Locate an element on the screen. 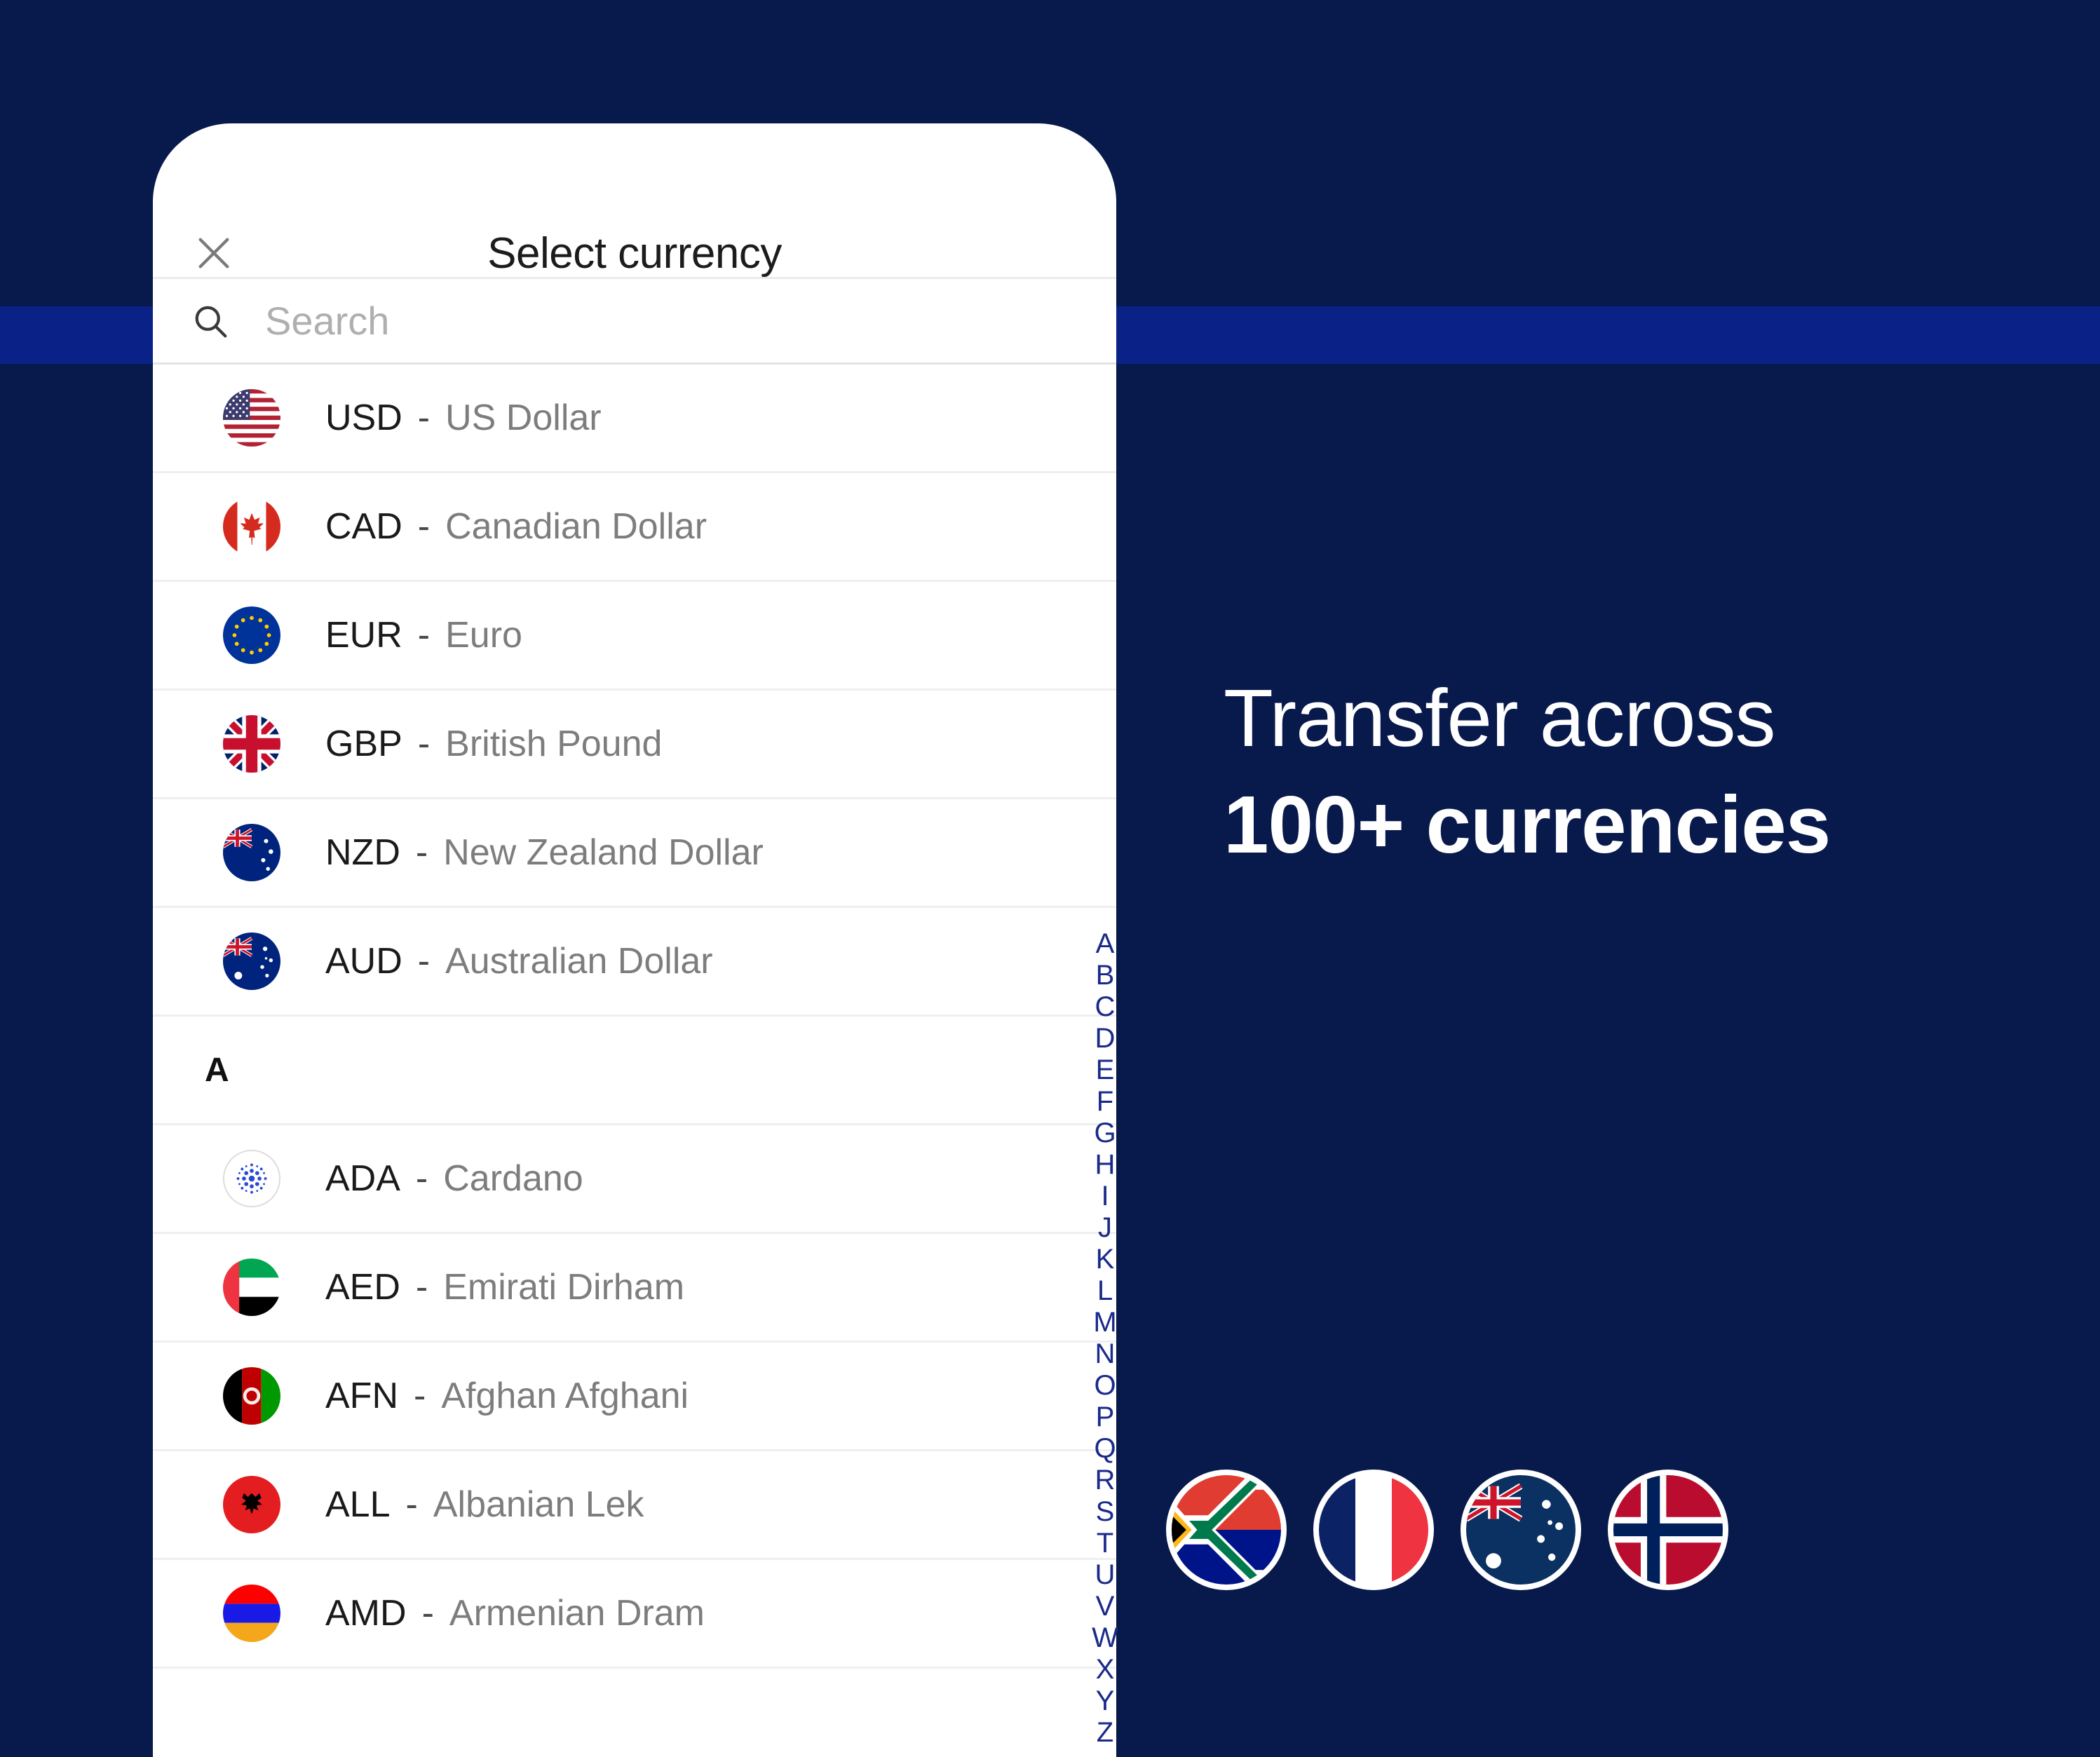 This screenshot has height=1757, width=2100. alpha-index-letter: S is located at coordinates (1105, 1512).